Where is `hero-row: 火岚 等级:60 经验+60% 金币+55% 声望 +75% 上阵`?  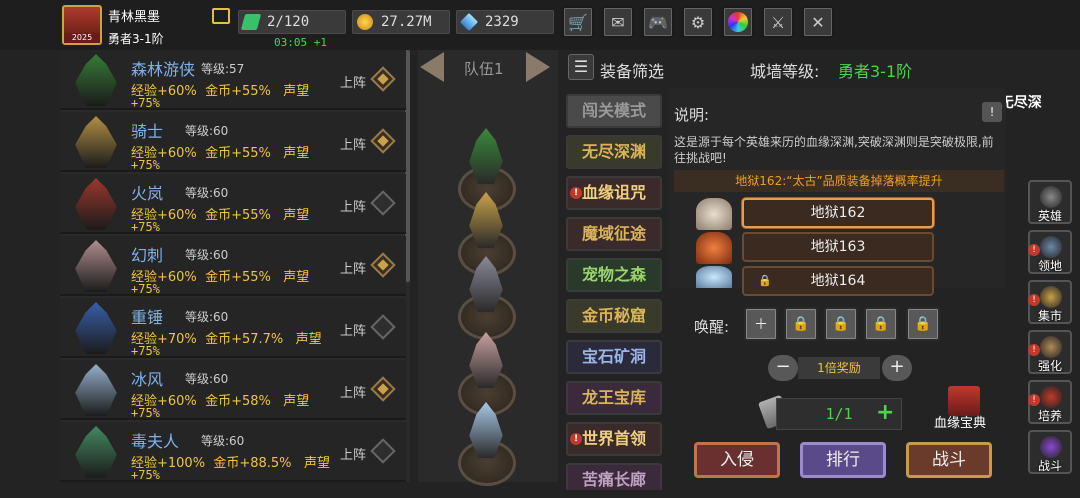 hero-row: 火岚 等级:60 经验+60% 金币+55% 声望 +75% 上阵 is located at coordinates (233, 204).